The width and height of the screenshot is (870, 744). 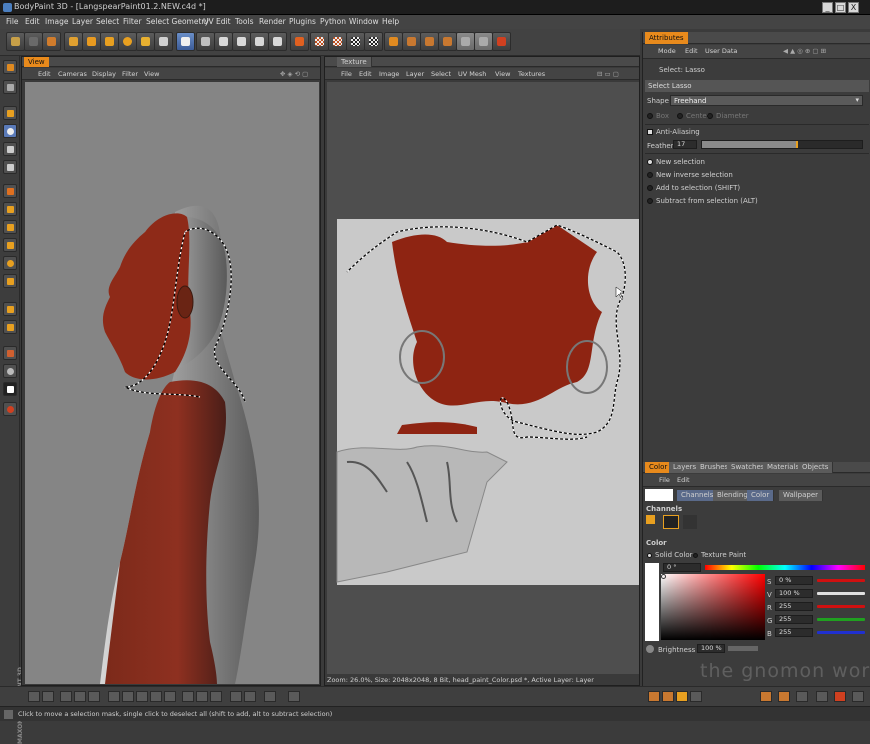 What do you see at coordinates (104, 74) in the screenshot?
I see `view-menu-display: Display` at bounding box center [104, 74].